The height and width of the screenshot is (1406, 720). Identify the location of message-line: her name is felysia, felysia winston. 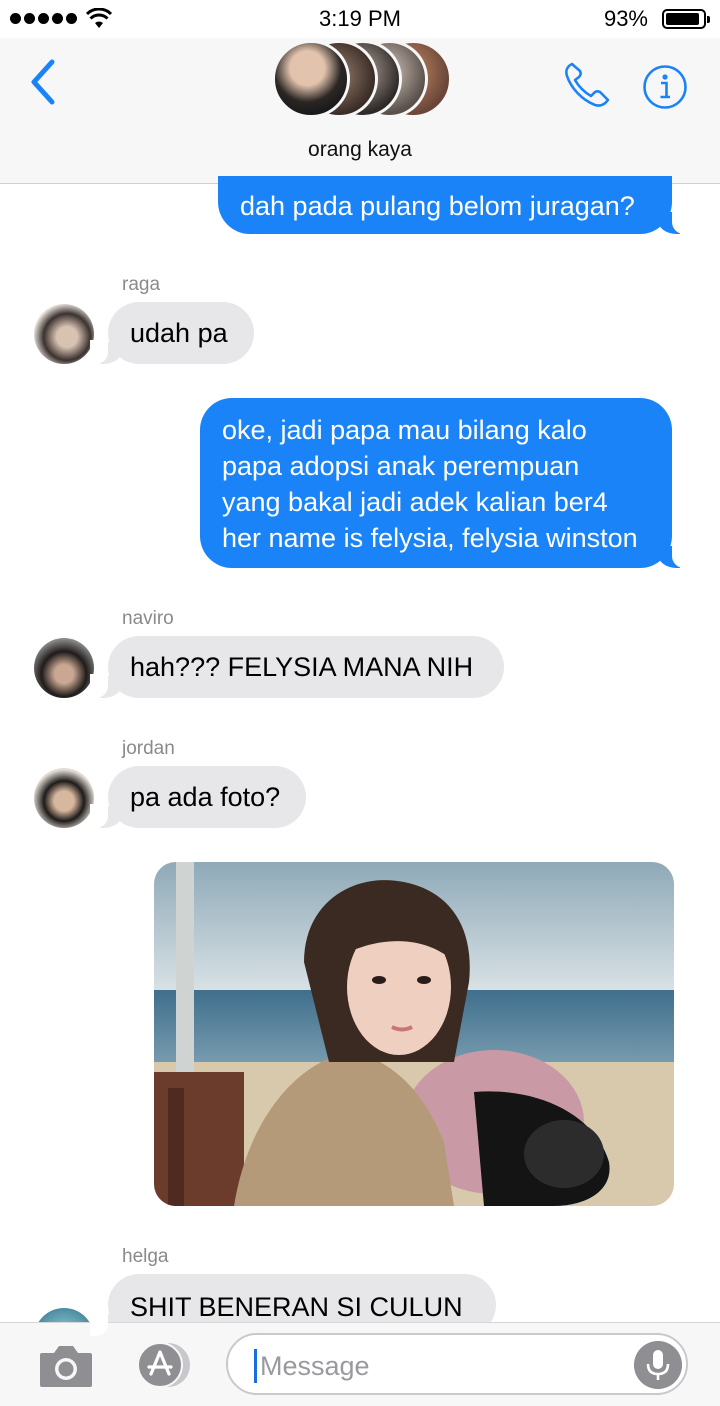
(430, 538).